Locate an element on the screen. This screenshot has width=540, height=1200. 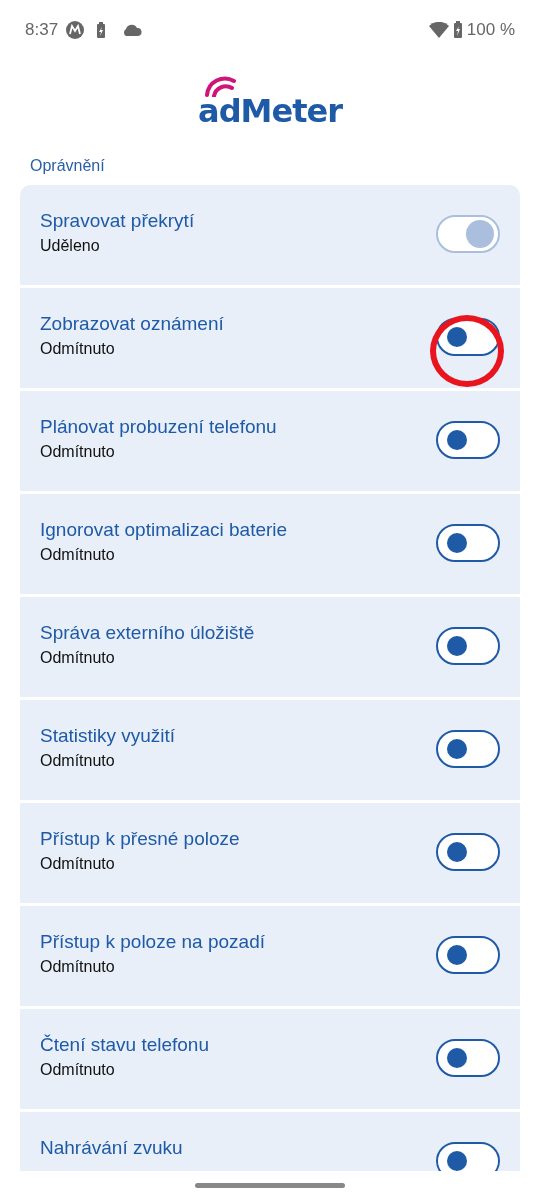
permission-row: Čtení stavu telefonu Odmítnuto is located at coordinates (270, 1059).